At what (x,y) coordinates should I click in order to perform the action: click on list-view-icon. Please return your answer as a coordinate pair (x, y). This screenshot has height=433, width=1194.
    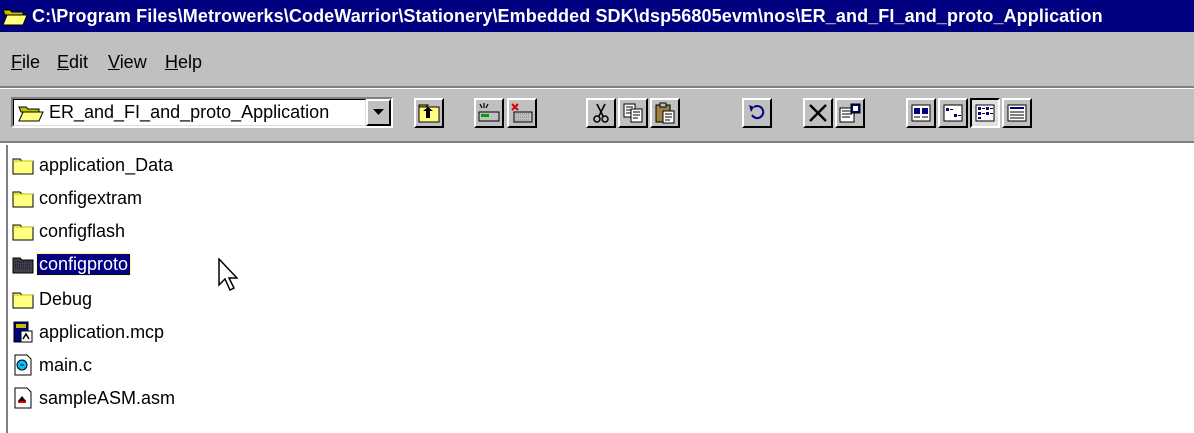
    Looking at the image, I should click on (985, 113).